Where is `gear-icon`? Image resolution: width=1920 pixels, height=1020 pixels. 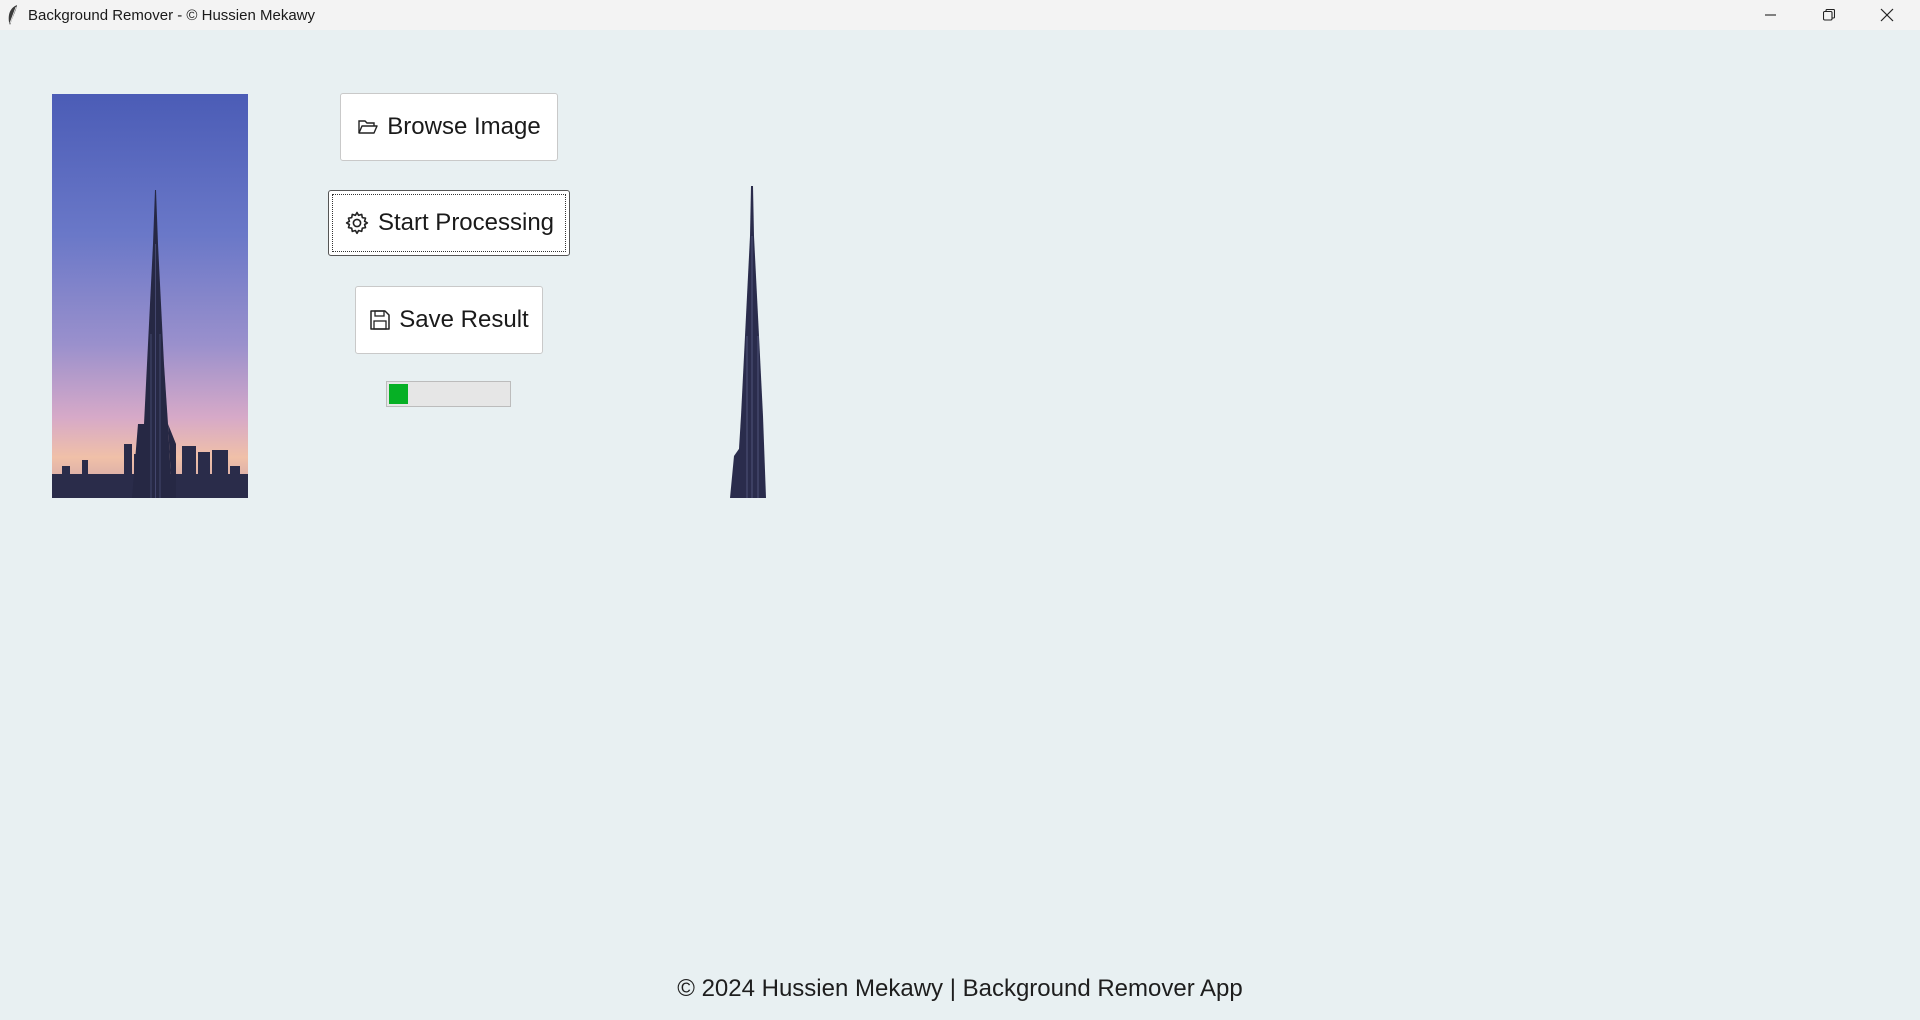 gear-icon is located at coordinates (357, 223).